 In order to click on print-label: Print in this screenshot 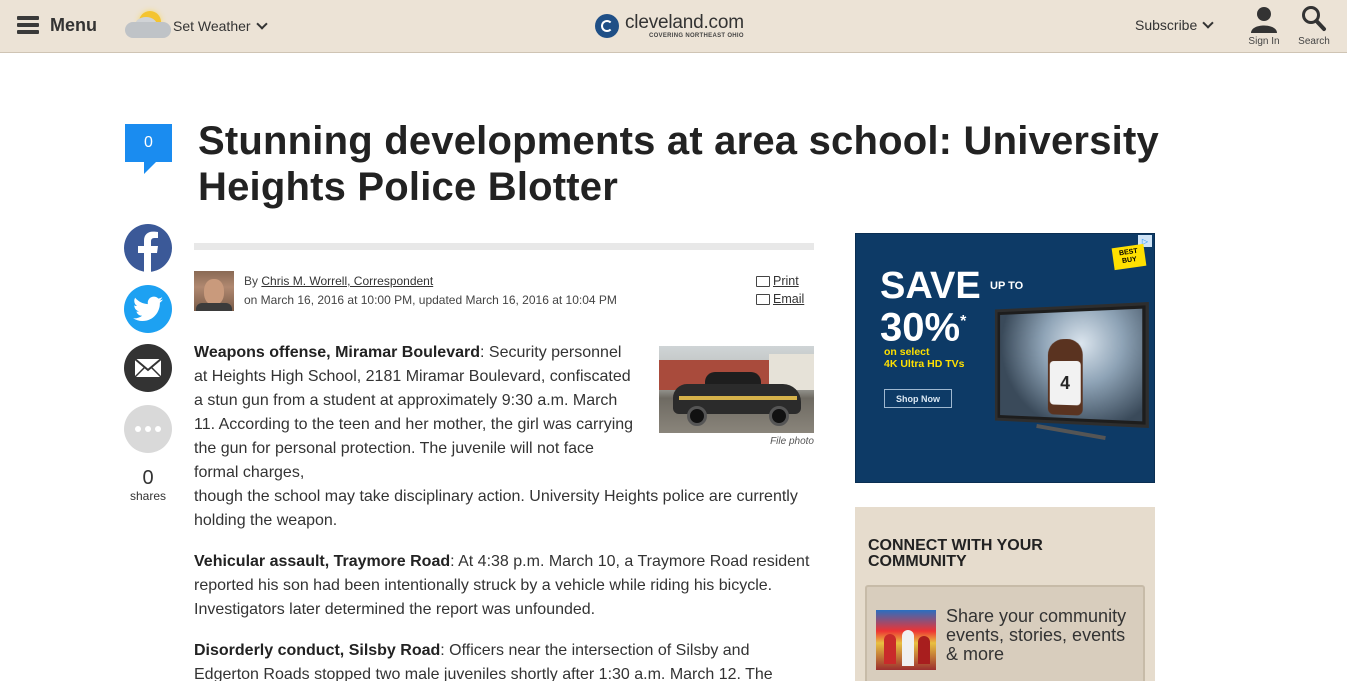, I will do `click(786, 281)`.